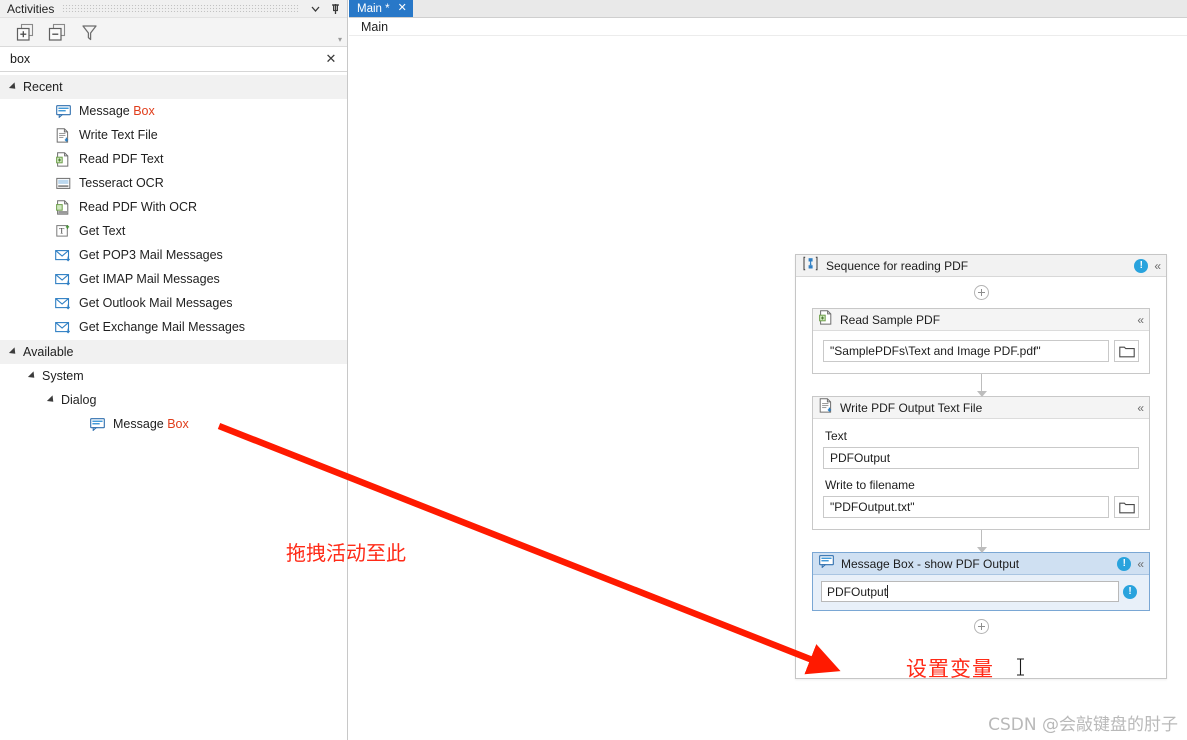  I want to click on field-row: "PDFOutput.txt", so click(981, 507).